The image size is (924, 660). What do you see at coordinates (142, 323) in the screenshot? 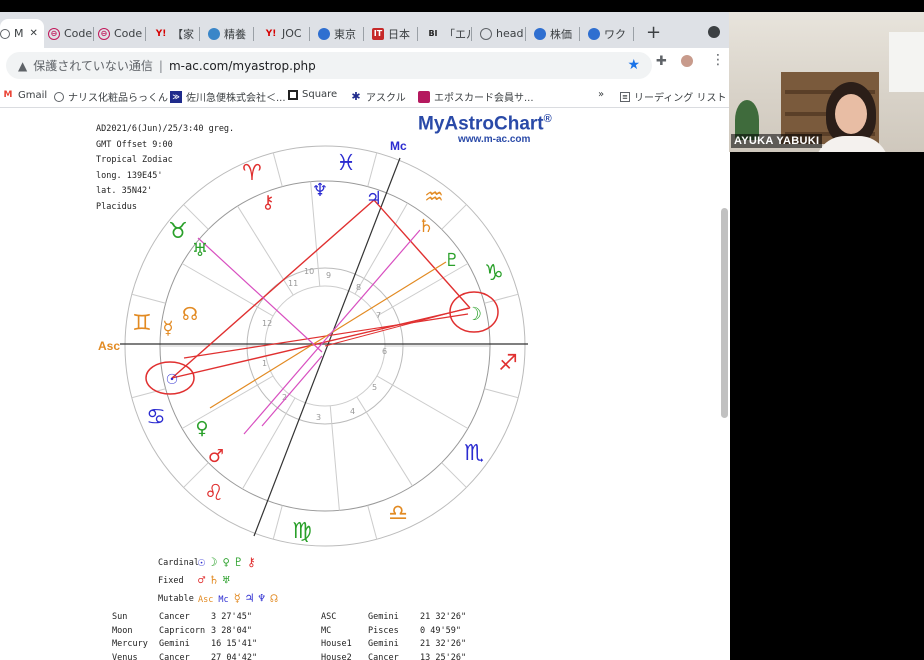
I see `sign-glyph: ♊` at bounding box center [142, 323].